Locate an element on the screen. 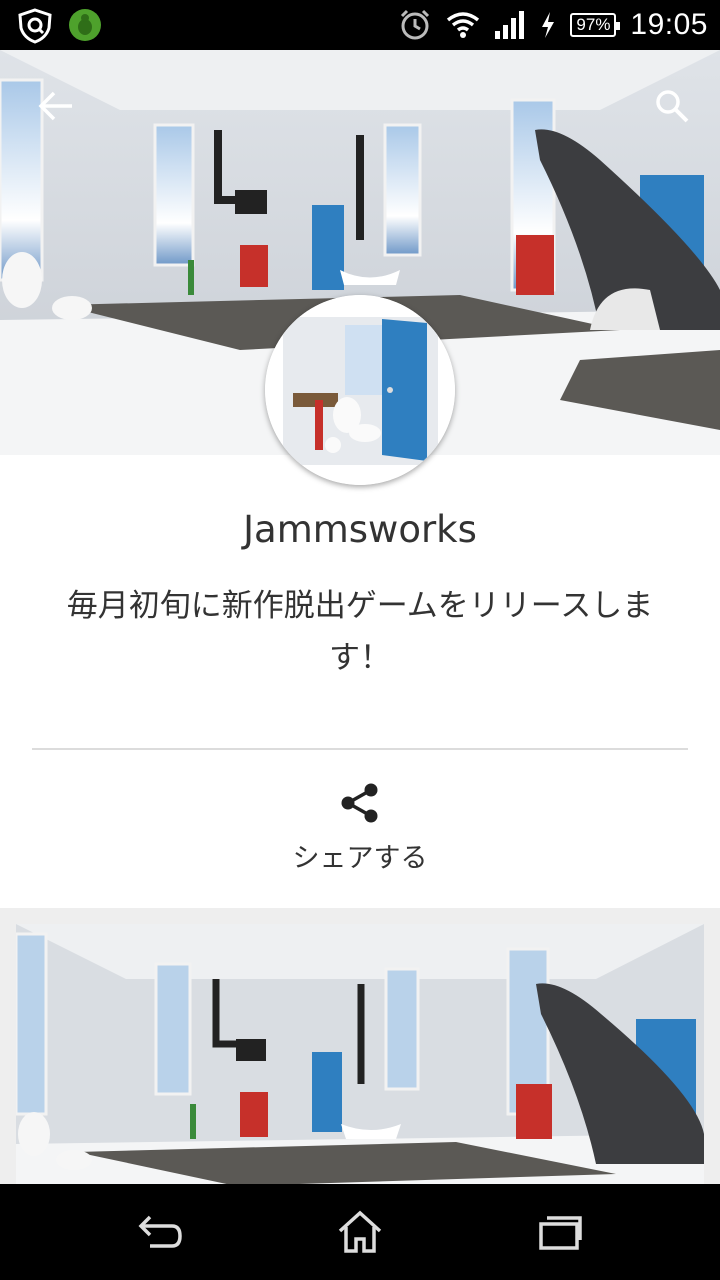  alarm-icon is located at coordinates (415, 24).